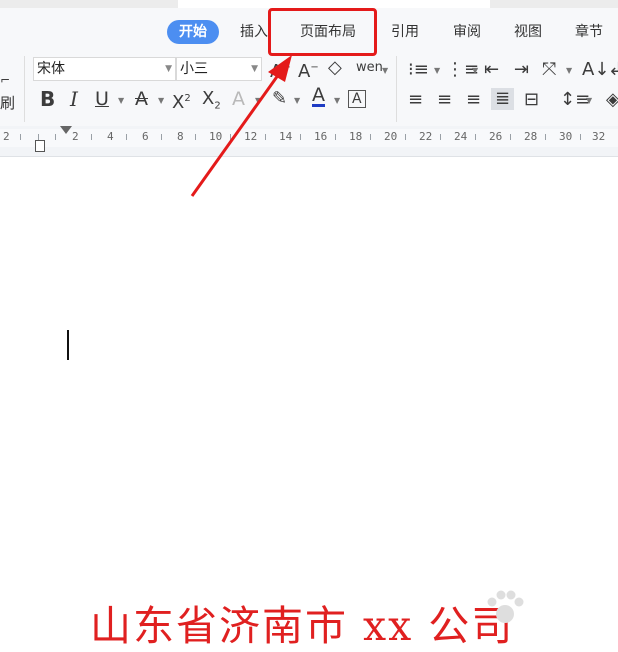 This screenshot has width=618, height=652. Describe the element at coordinates (505, 606) in the screenshot. I see `paw-icon` at that location.